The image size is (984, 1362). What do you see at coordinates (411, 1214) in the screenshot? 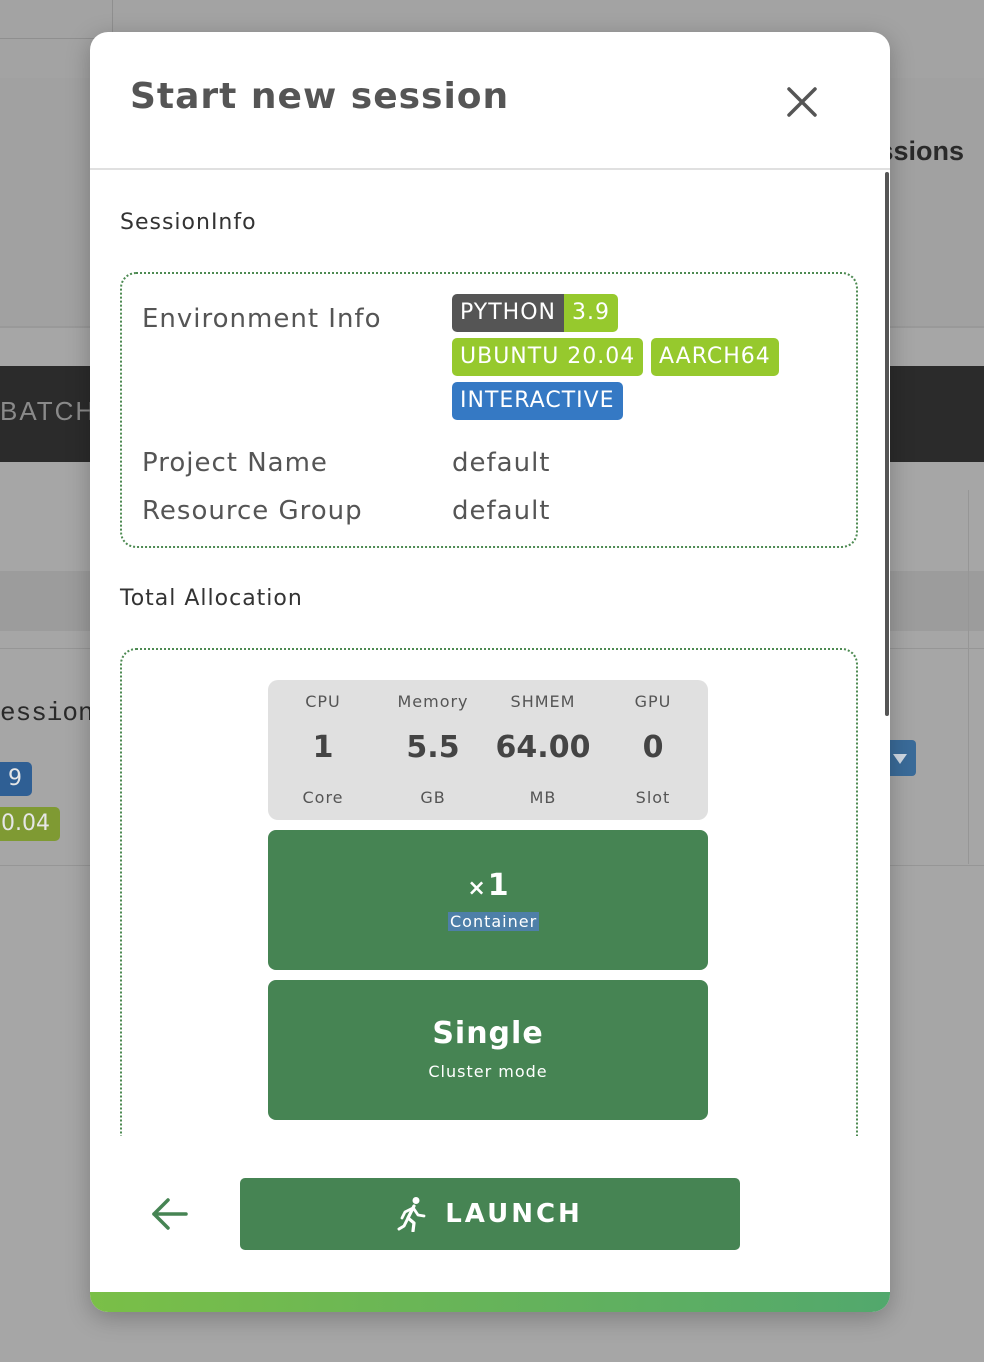
I see `running-person-icon` at bounding box center [411, 1214].